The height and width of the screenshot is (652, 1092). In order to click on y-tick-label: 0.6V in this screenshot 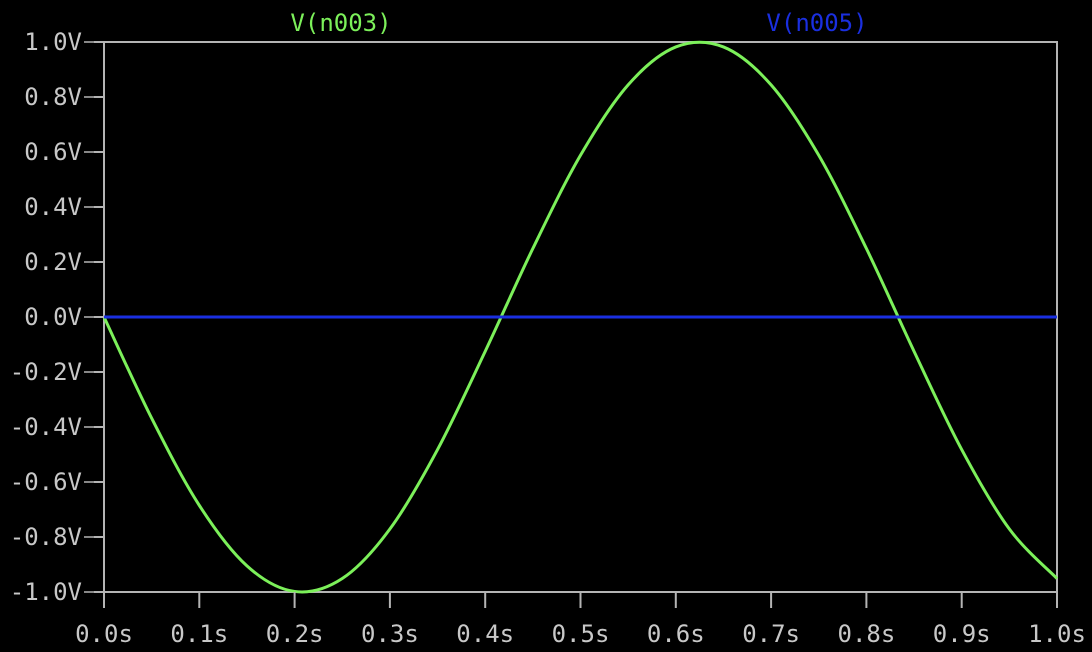, I will do `click(53, 152)`.